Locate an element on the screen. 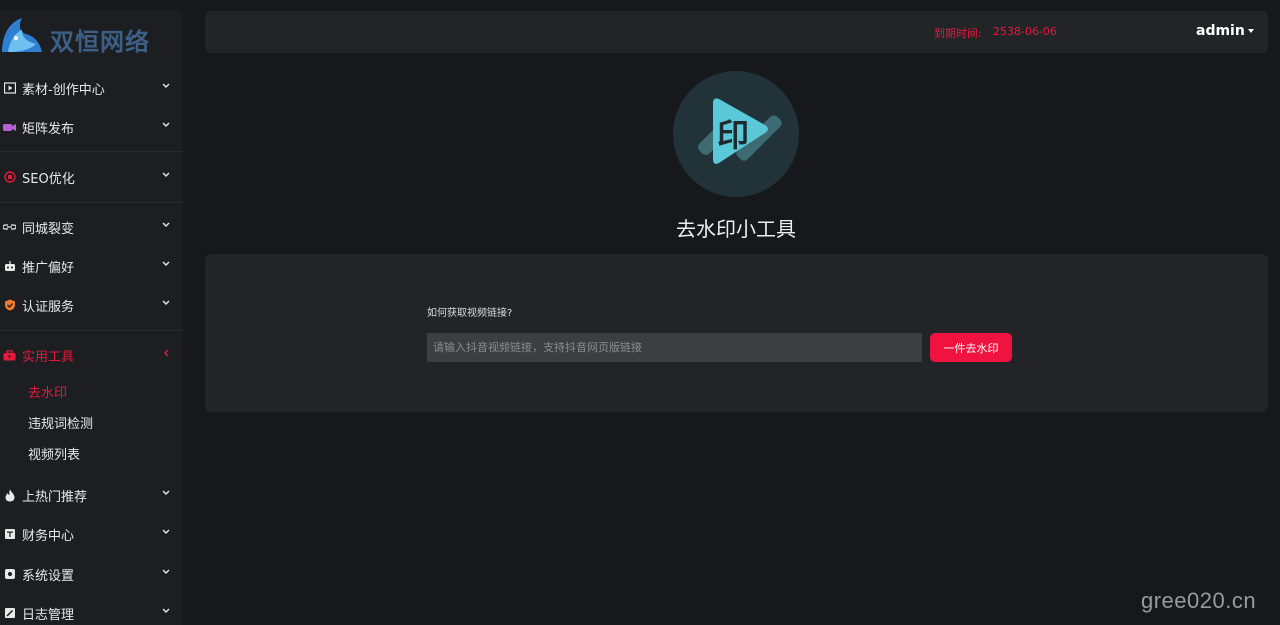 The width and height of the screenshot is (1280, 625). sidebar-item-seo: SEO优化 is located at coordinates (91, 177).